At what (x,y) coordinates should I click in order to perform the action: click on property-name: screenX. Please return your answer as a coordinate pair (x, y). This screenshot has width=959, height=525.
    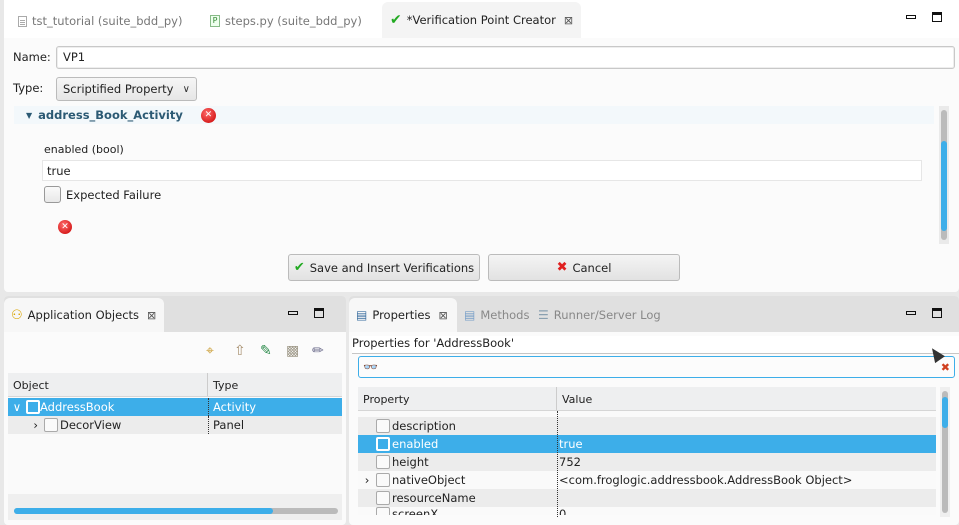
    Looking at the image, I should click on (415, 511).